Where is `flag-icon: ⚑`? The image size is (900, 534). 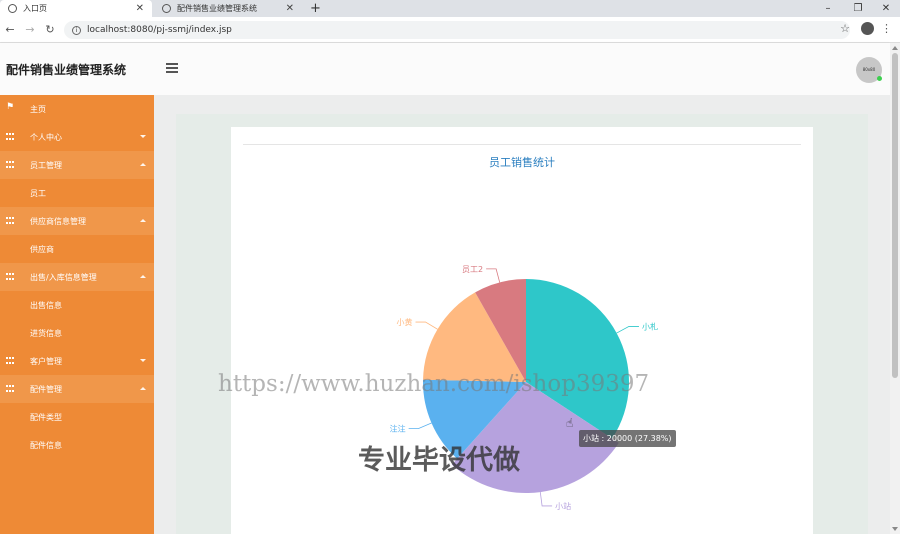 flag-icon: ⚑ is located at coordinates (10, 107).